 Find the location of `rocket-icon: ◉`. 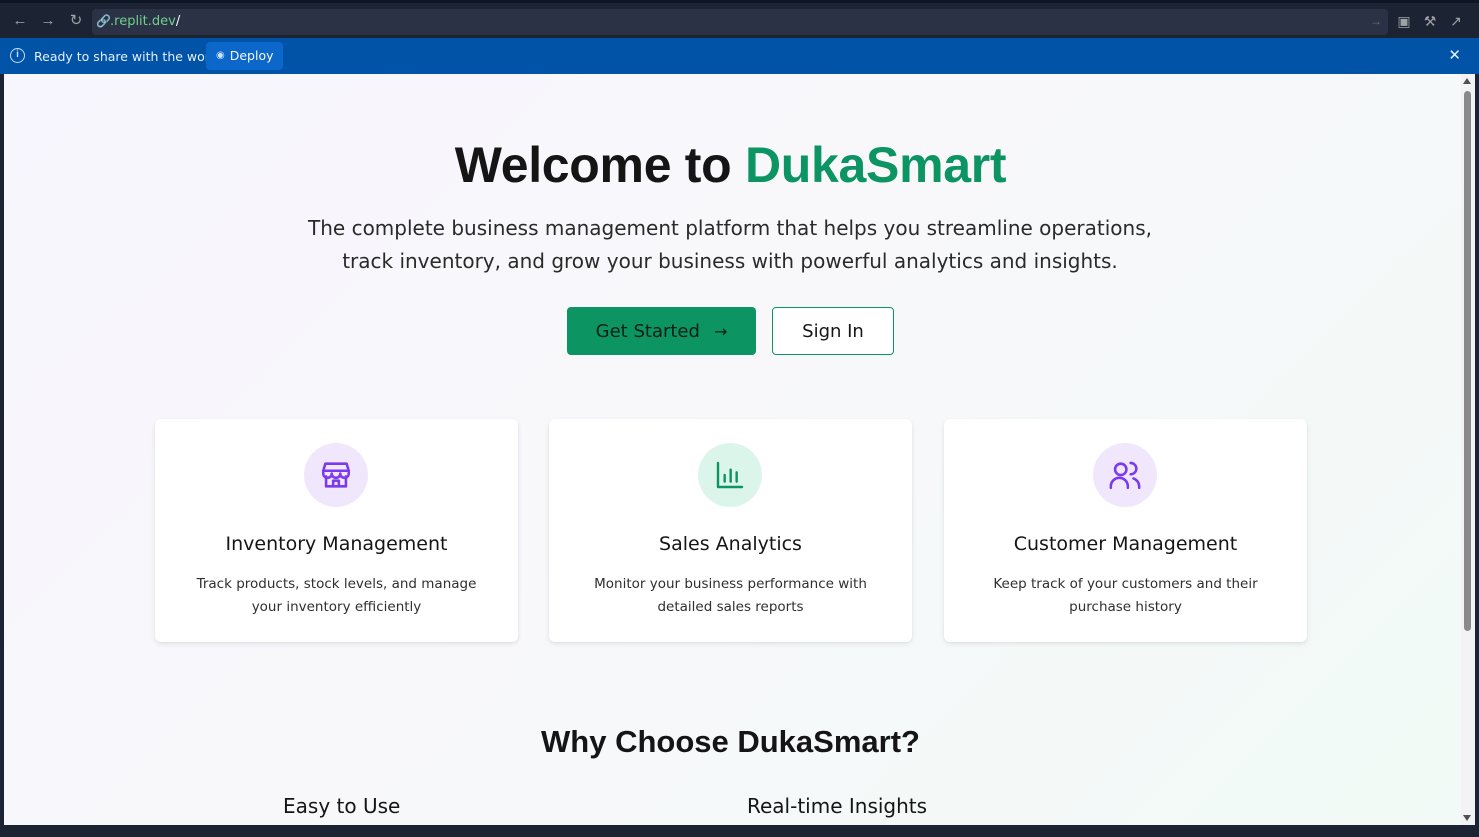

rocket-icon: ◉ is located at coordinates (220, 55).